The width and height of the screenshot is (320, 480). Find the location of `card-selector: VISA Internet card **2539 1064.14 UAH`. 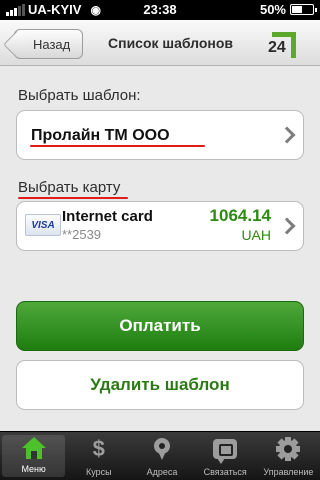

card-selector: VISA Internet card **2539 1064.14 UAH is located at coordinates (160, 226).